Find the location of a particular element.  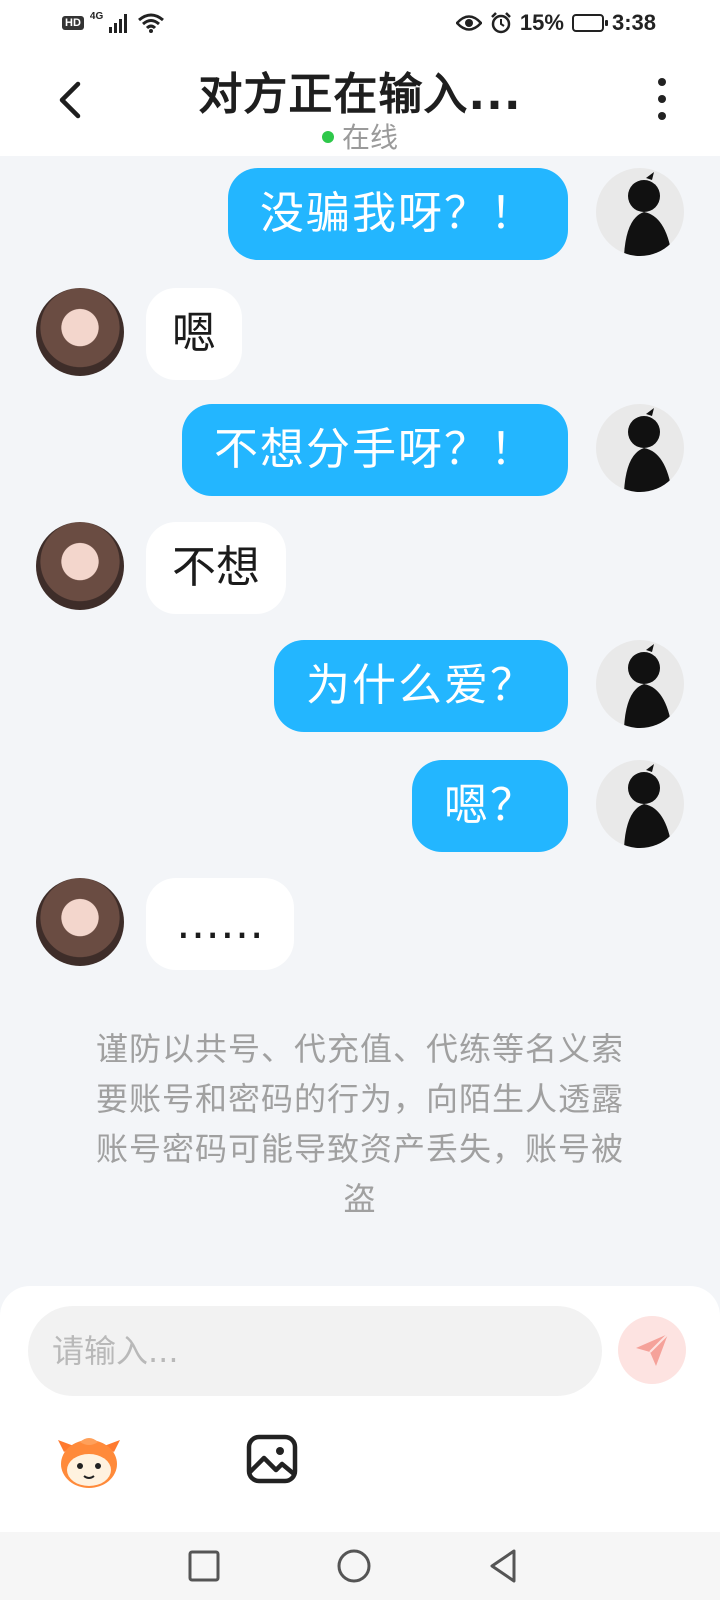

message-input is located at coordinates (315, 1351).